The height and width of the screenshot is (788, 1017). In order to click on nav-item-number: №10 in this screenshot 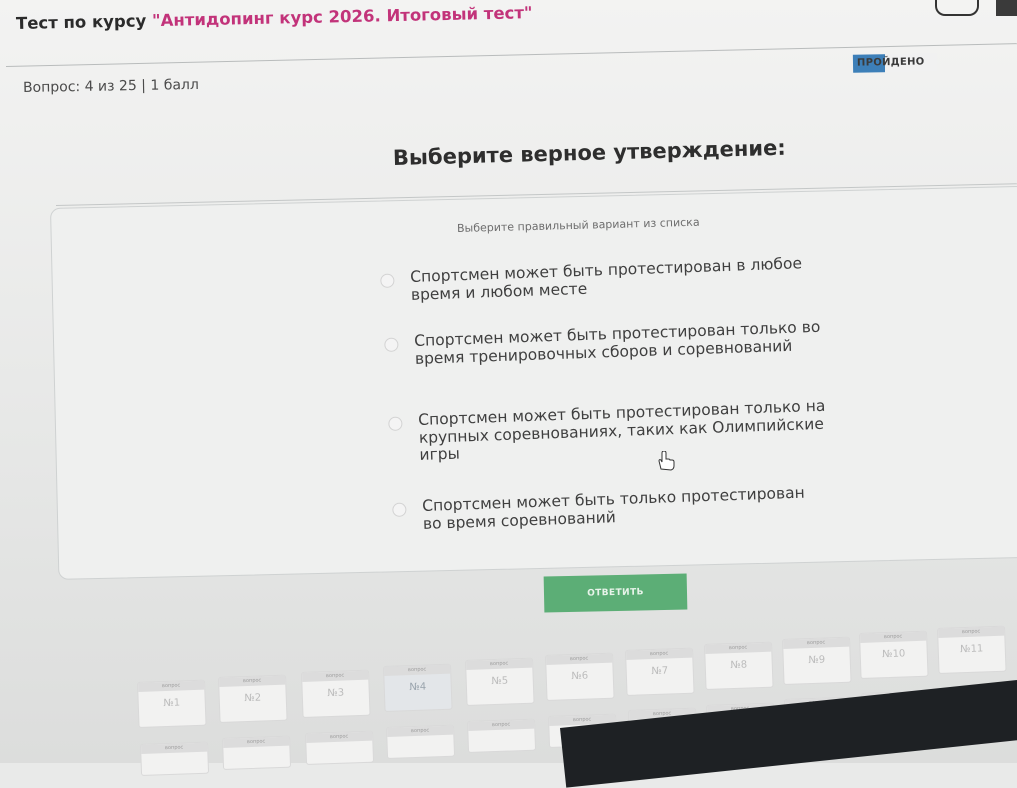, I will do `click(894, 654)`.